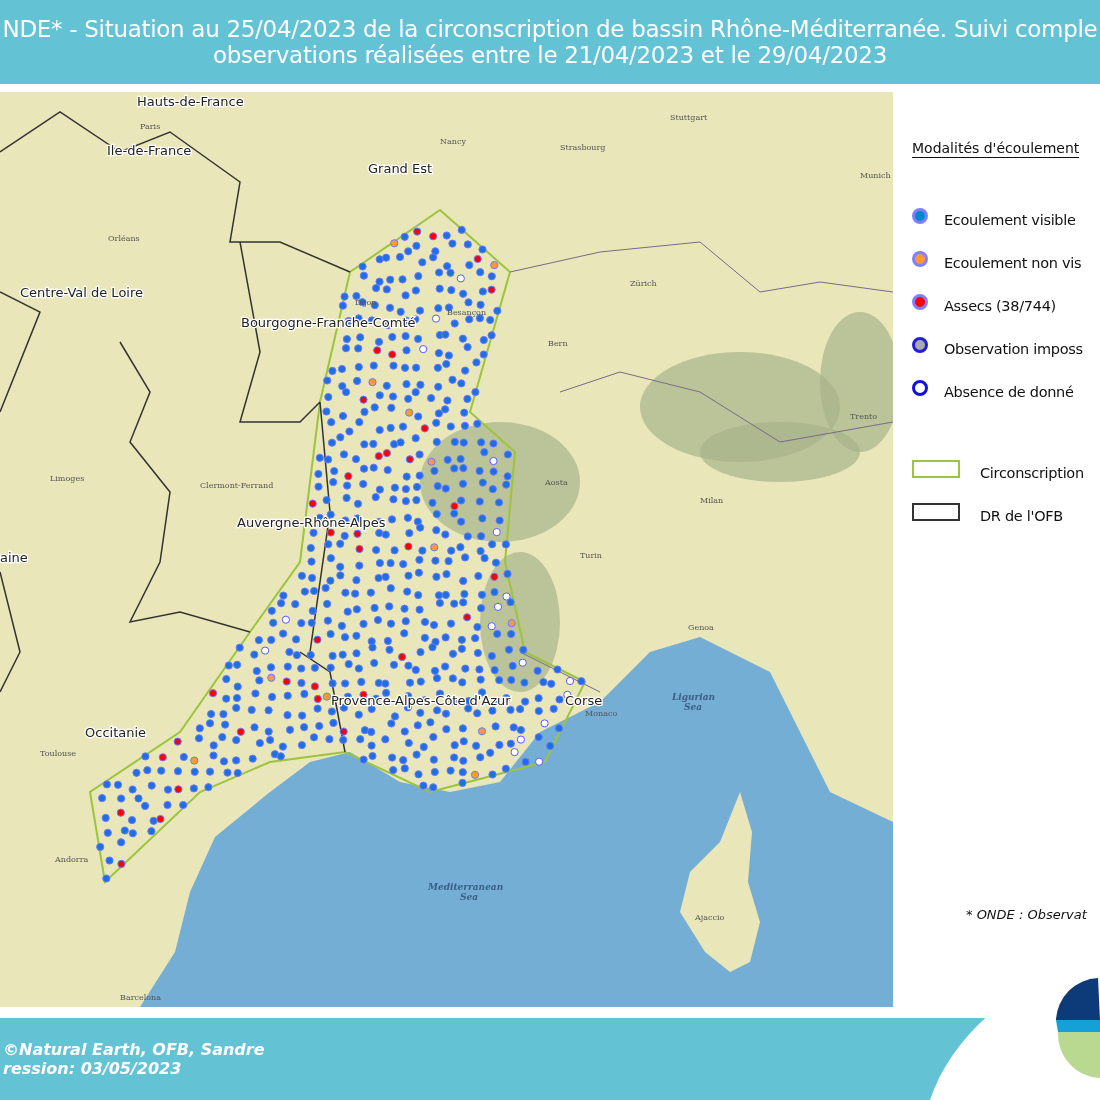 The height and width of the screenshot is (1100, 1100). What do you see at coordinates (67, 478) in the screenshot?
I see `city-label: Limoges` at bounding box center [67, 478].